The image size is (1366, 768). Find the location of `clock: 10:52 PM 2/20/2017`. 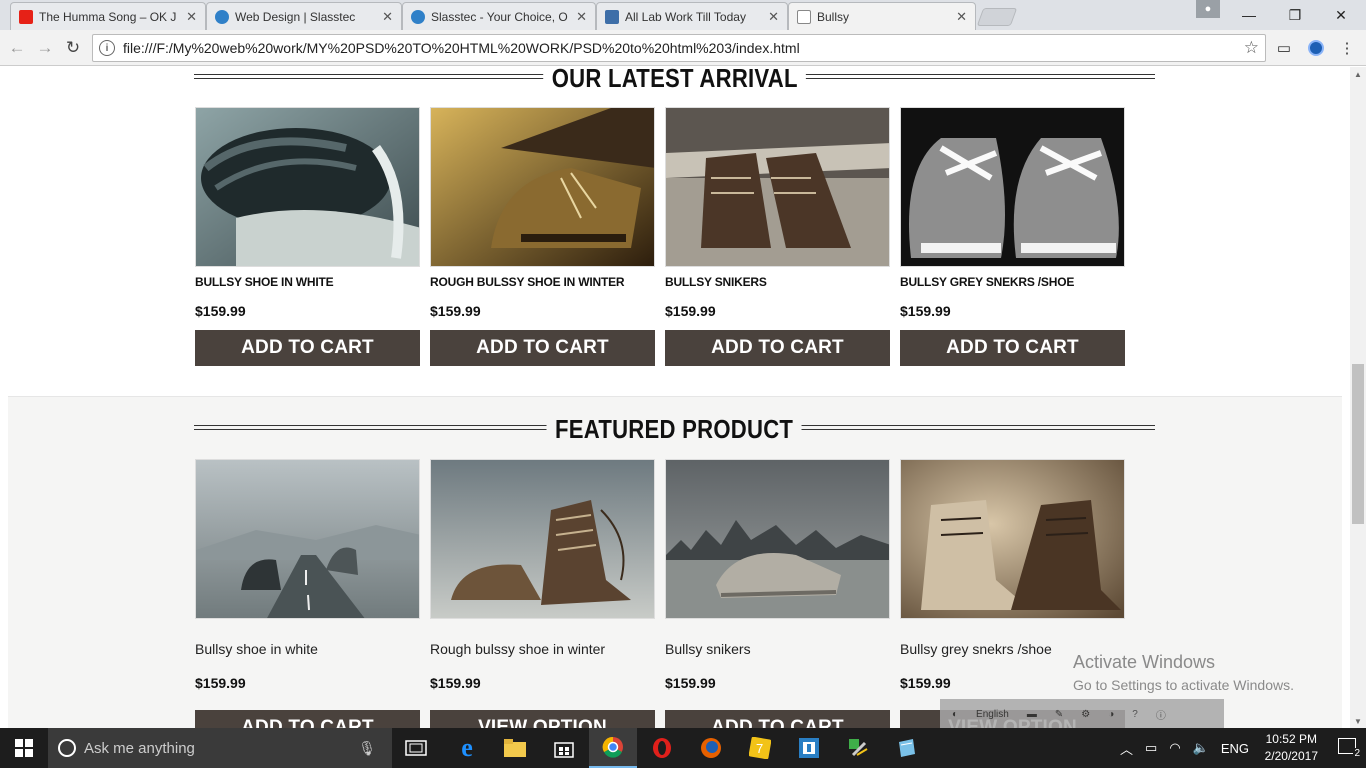

clock: 10:52 PM 2/20/2017 is located at coordinates (1291, 748).